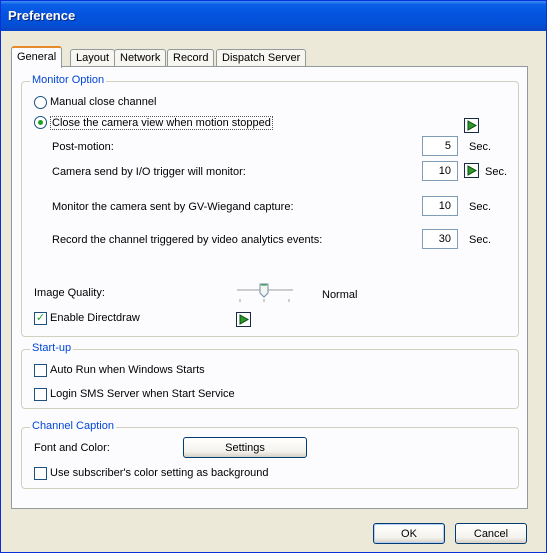 The image size is (547, 553). What do you see at coordinates (261, 58) in the screenshot?
I see `tab-dispatch-server: Dispatch Server` at bounding box center [261, 58].